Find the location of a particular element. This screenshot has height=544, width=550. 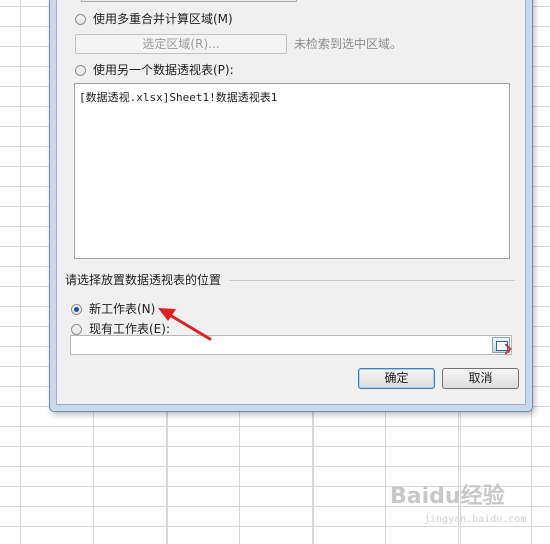

no-region-status: 未检索到选中区域。 is located at coordinates (348, 44).